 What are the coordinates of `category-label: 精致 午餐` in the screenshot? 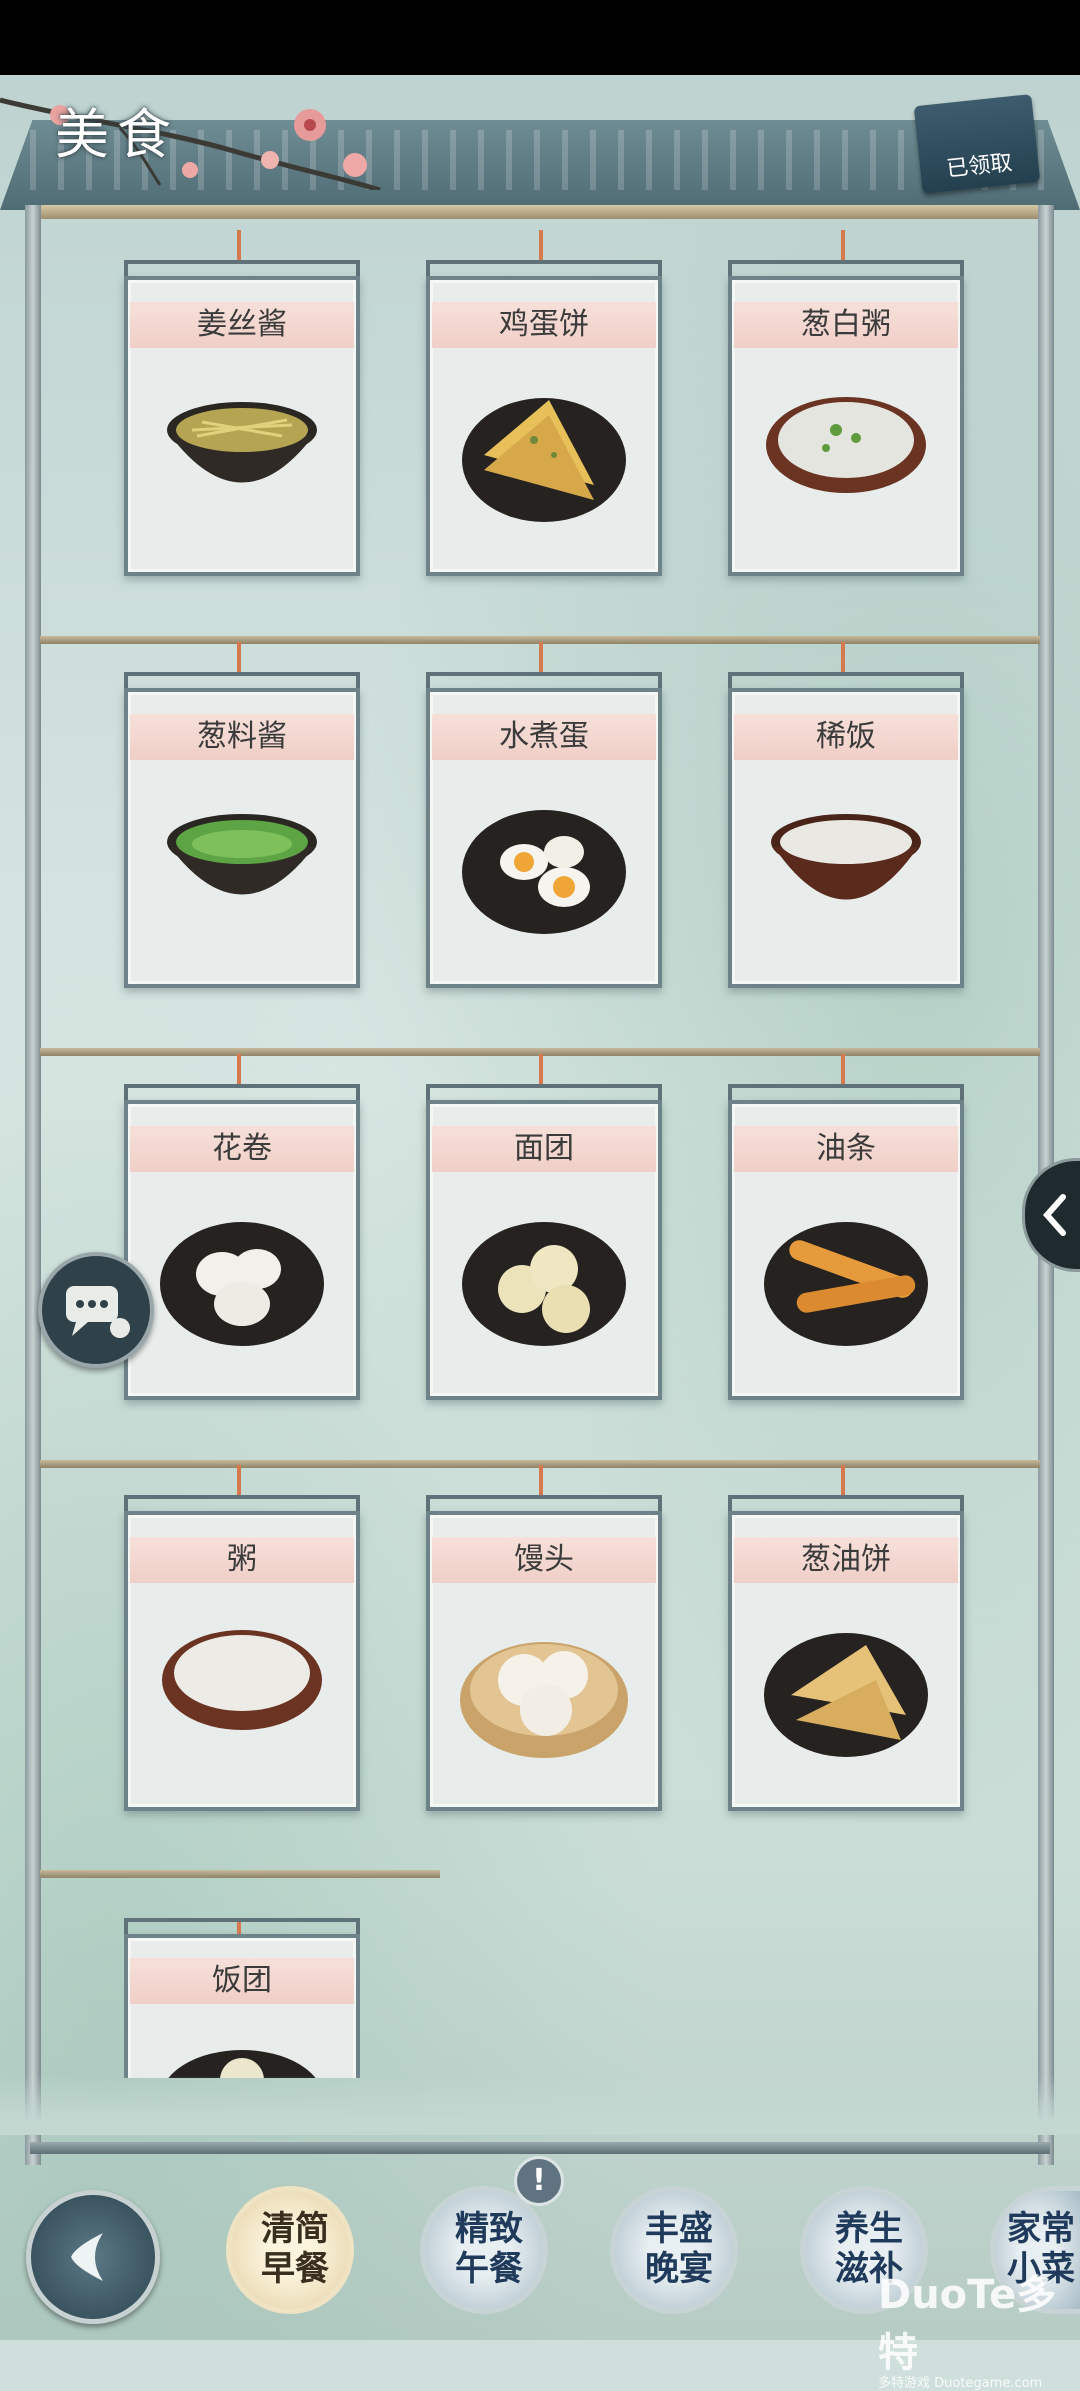 It's located at (489, 2249).